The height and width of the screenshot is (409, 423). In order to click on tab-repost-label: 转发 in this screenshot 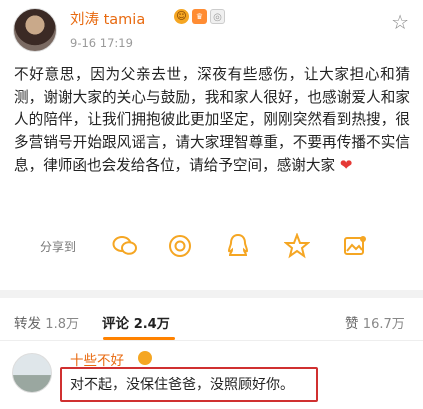, I will do `click(27, 324)`.